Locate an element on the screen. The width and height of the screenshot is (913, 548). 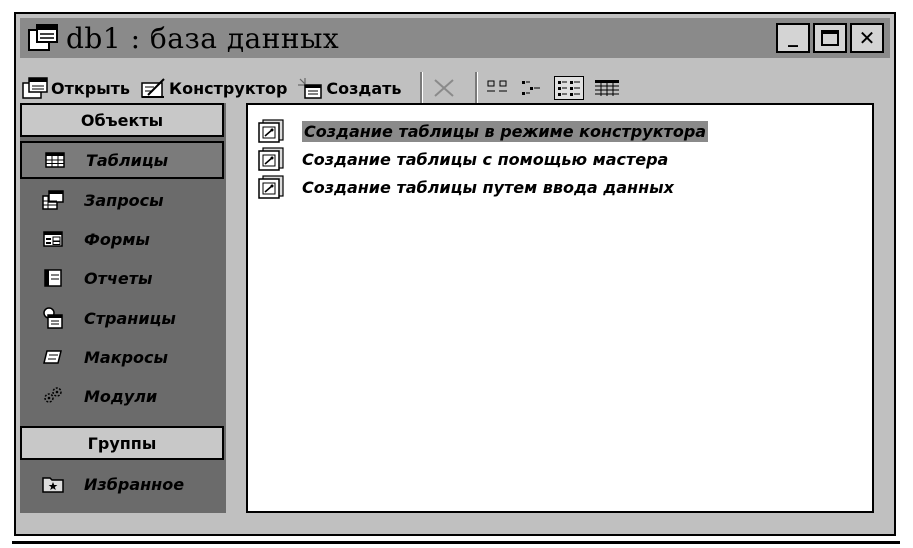
window-title: db1 : база данных is located at coordinates (203, 38).